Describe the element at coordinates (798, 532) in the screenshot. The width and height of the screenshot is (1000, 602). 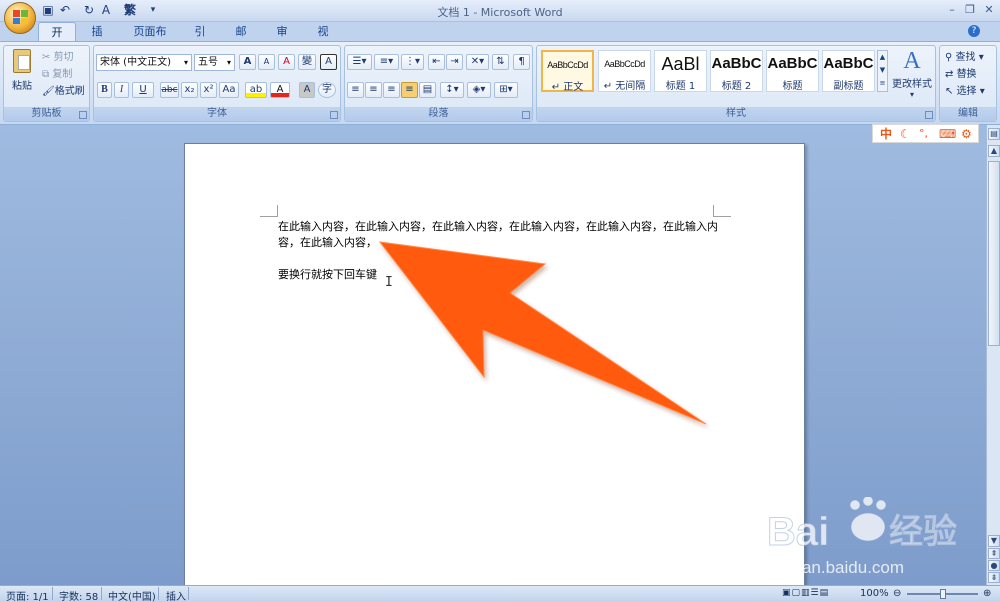
I see `baidu-wordmark: Bai` at that location.